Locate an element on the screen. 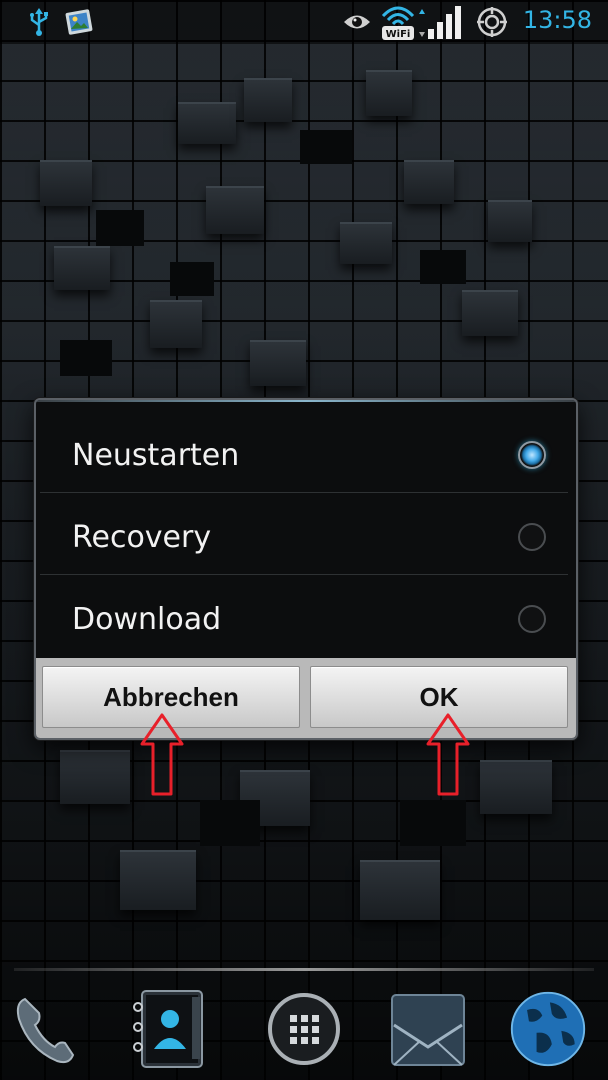 Image resolution: width=608 pixels, height=1080 pixels. option-recovery: Recovery is located at coordinates (304, 537).